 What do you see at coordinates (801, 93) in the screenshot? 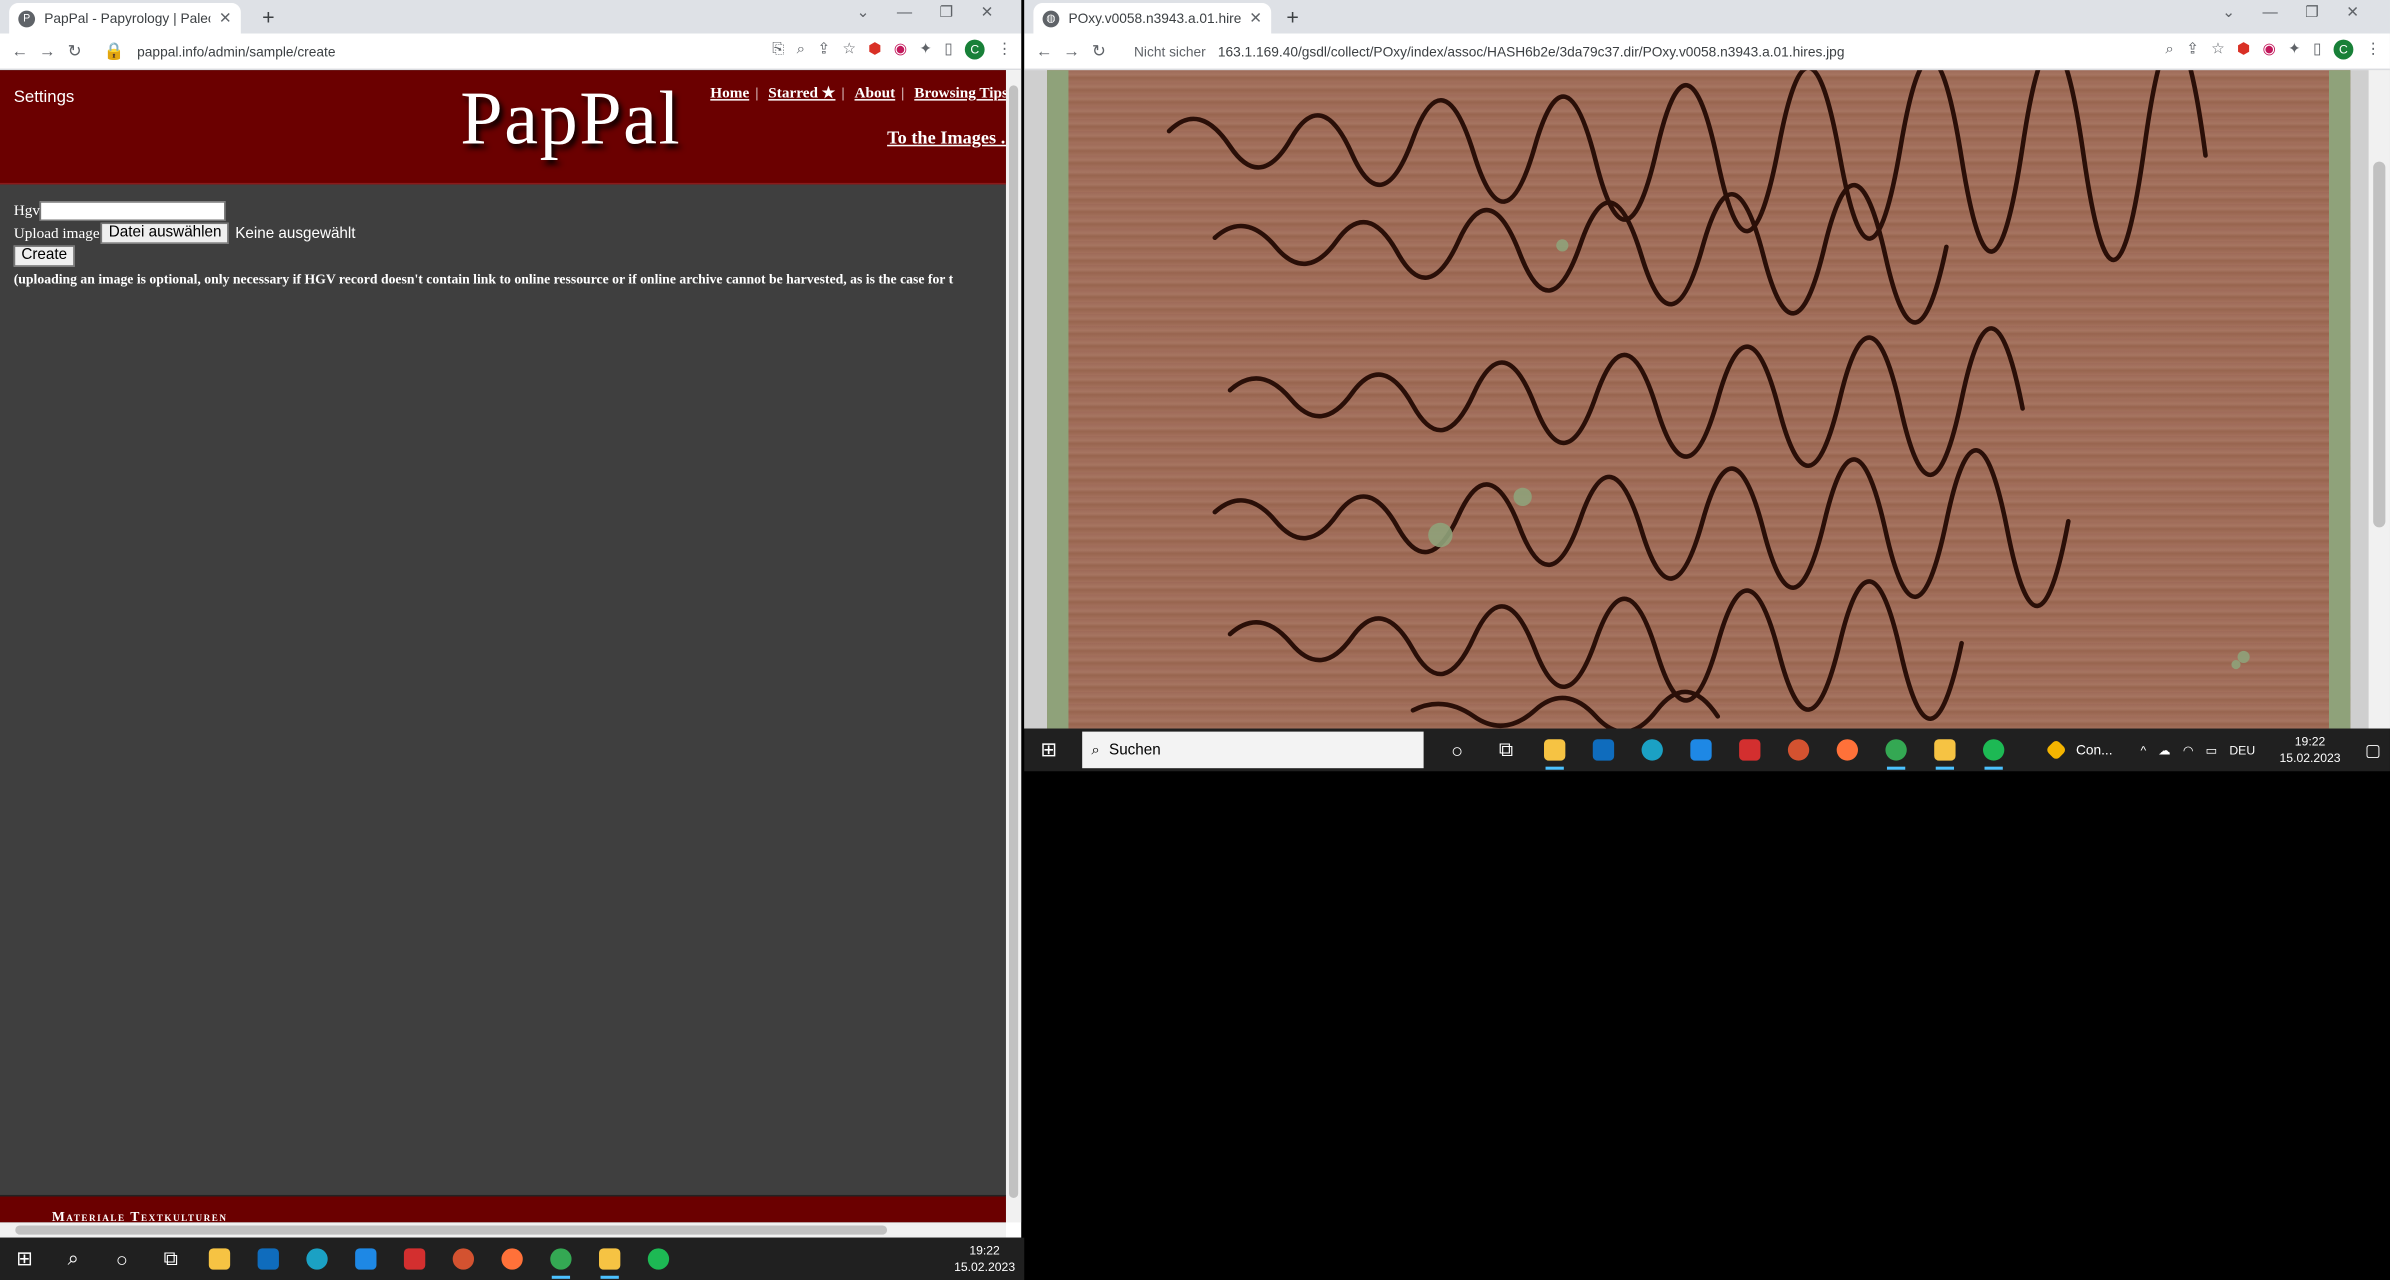
I see `nav-starred: Starred ★` at bounding box center [801, 93].